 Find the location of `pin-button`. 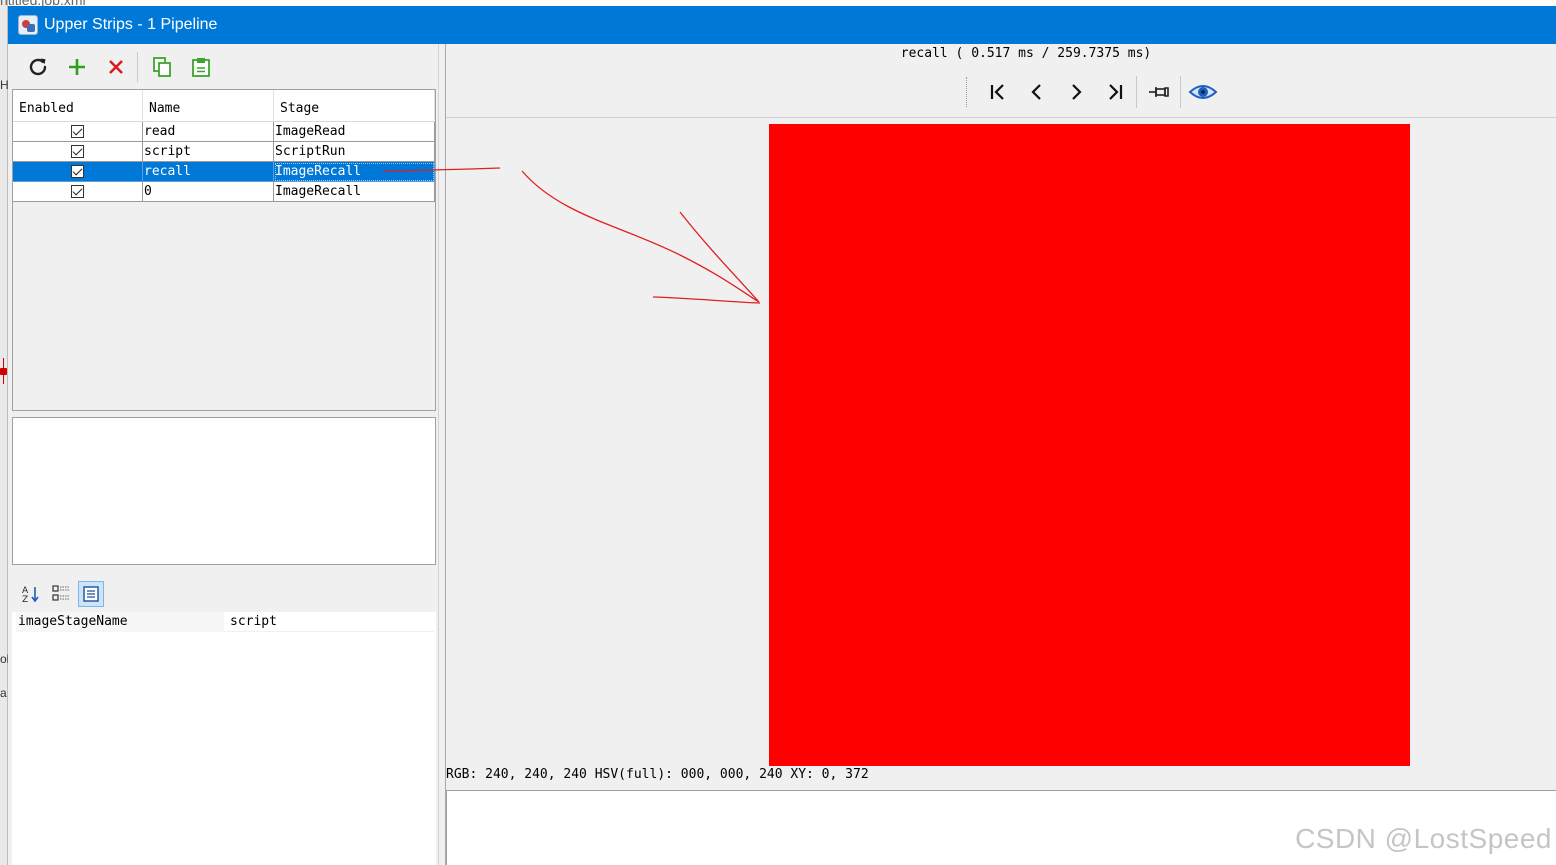

pin-button is located at coordinates (1158, 92).